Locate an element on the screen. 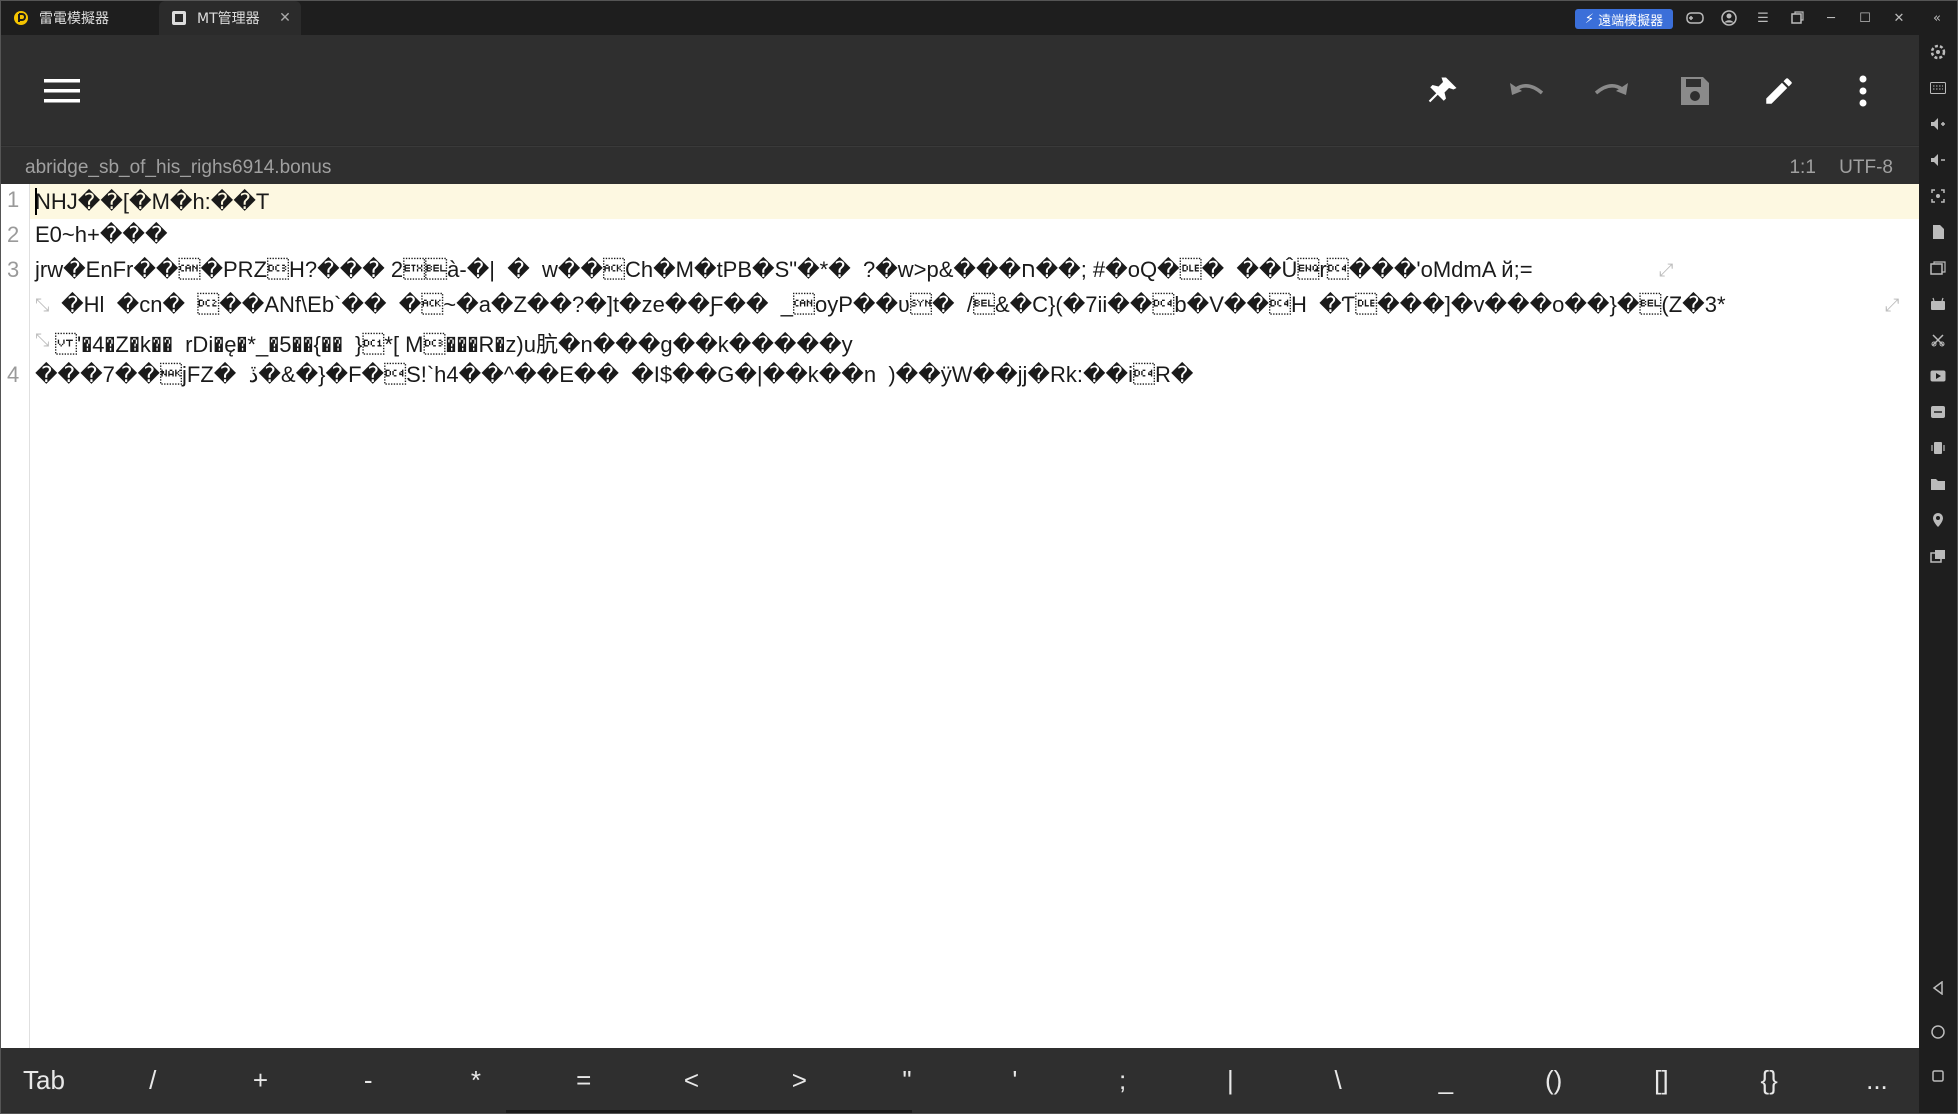 This screenshot has width=1958, height=1114. video-icon is located at coordinates (1938, 376).